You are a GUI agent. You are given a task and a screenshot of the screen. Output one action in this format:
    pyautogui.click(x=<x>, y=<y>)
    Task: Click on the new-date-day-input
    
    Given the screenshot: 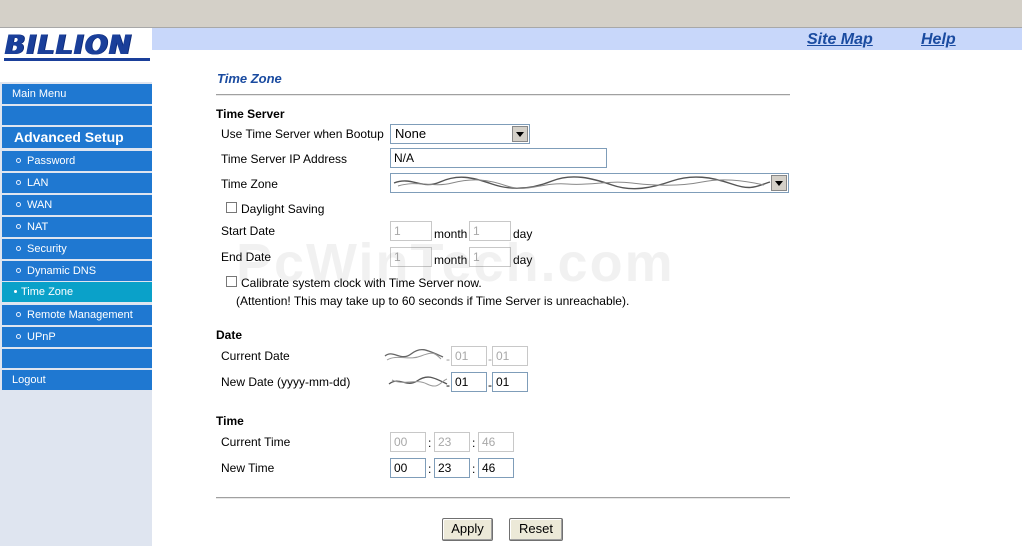 What is the action you would take?
    pyautogui.click(x=510, y=382)
    